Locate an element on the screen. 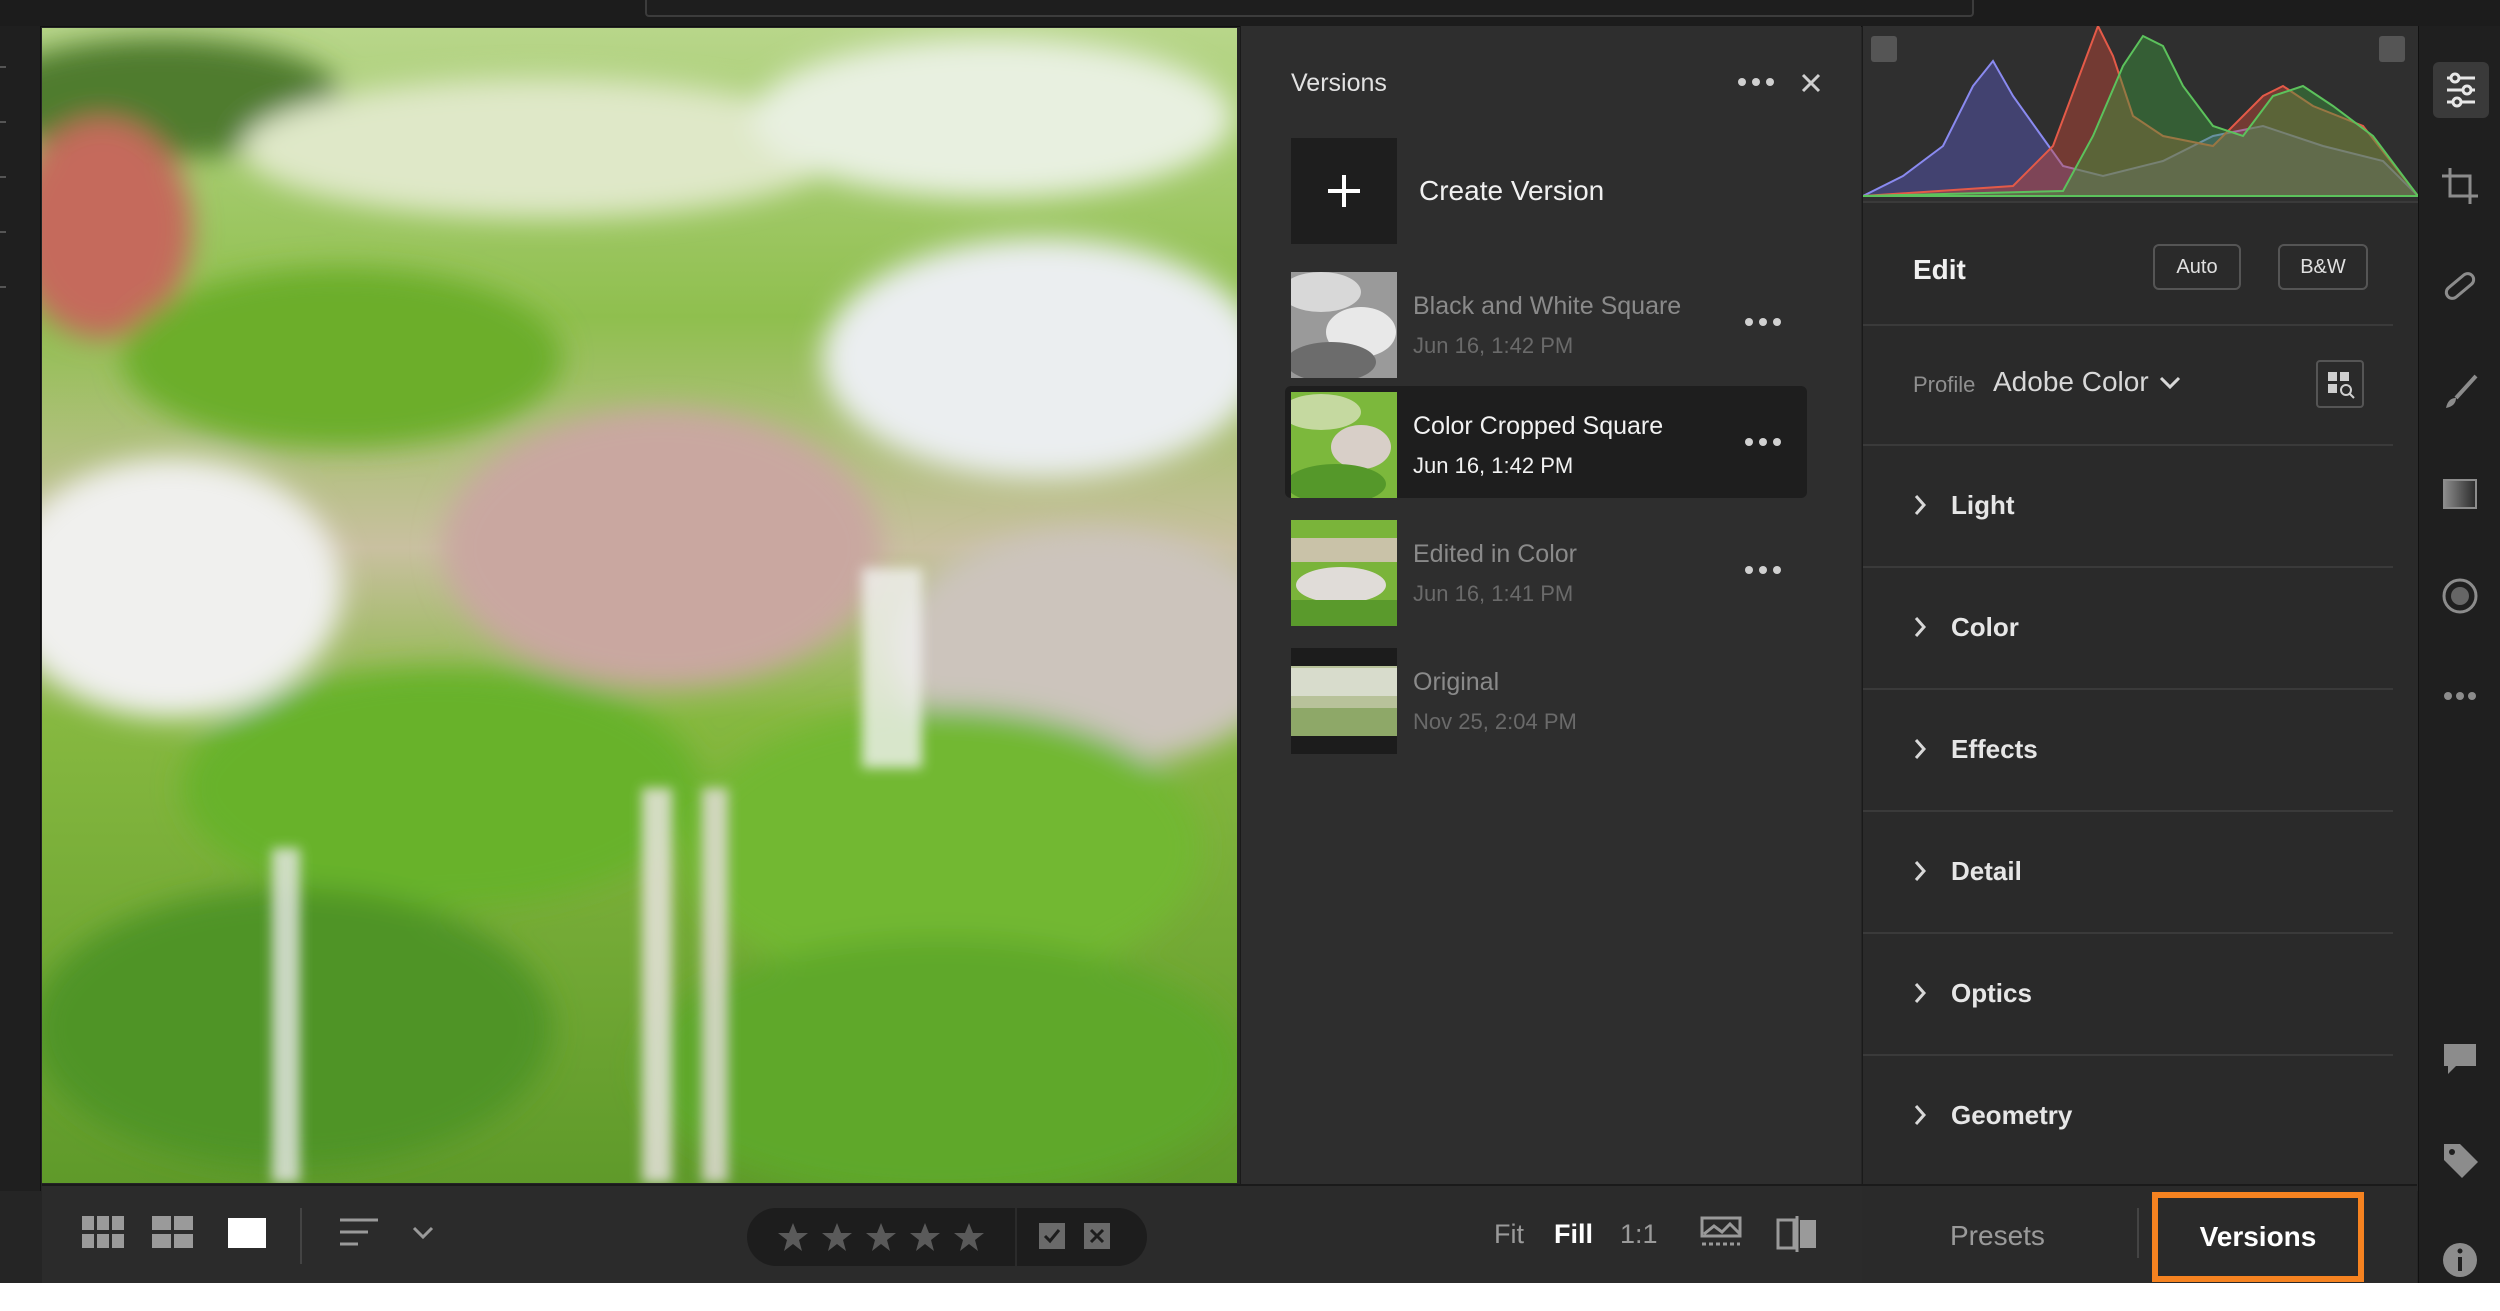 The width and height of the screenshot is (2500, 1311). section-color: Color is located at coordinates (2128, 629).